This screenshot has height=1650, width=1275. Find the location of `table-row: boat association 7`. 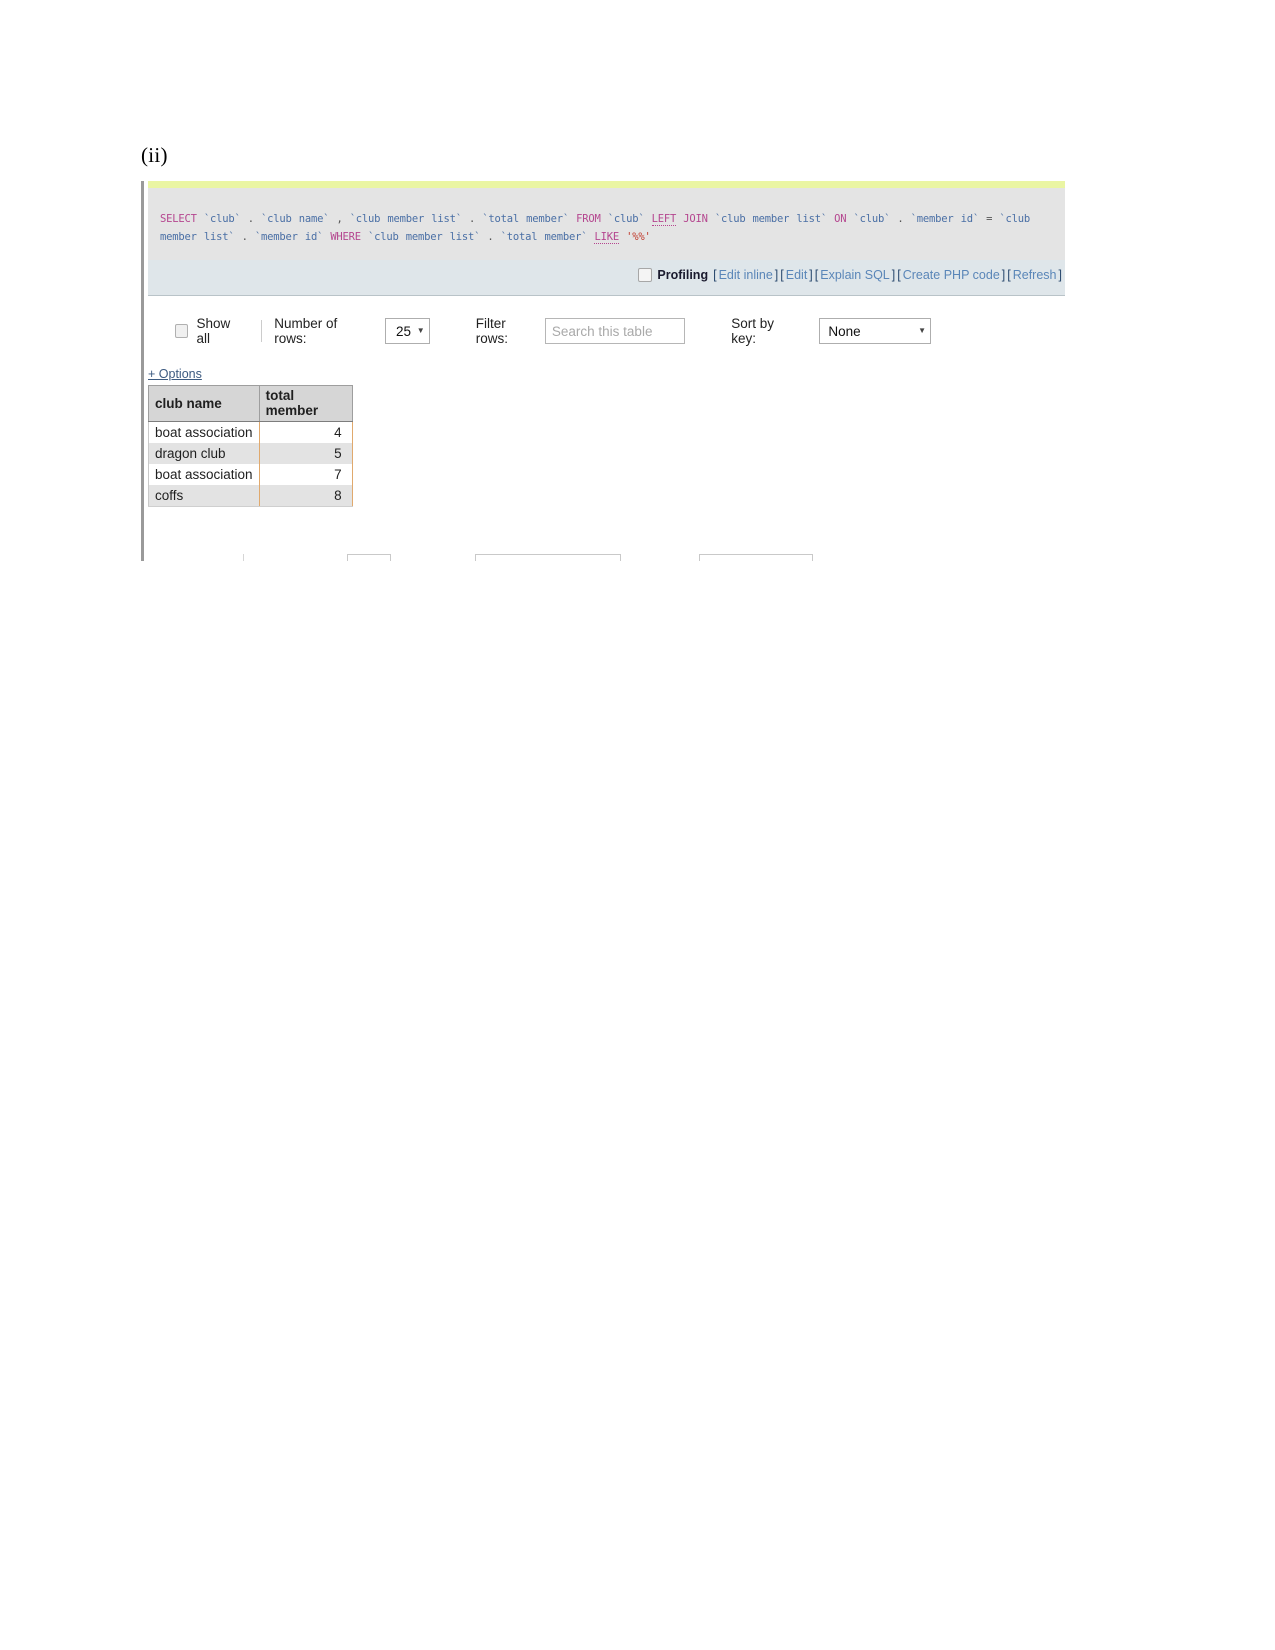

table-row: boat association 7 is located at coordinates (250, 474).